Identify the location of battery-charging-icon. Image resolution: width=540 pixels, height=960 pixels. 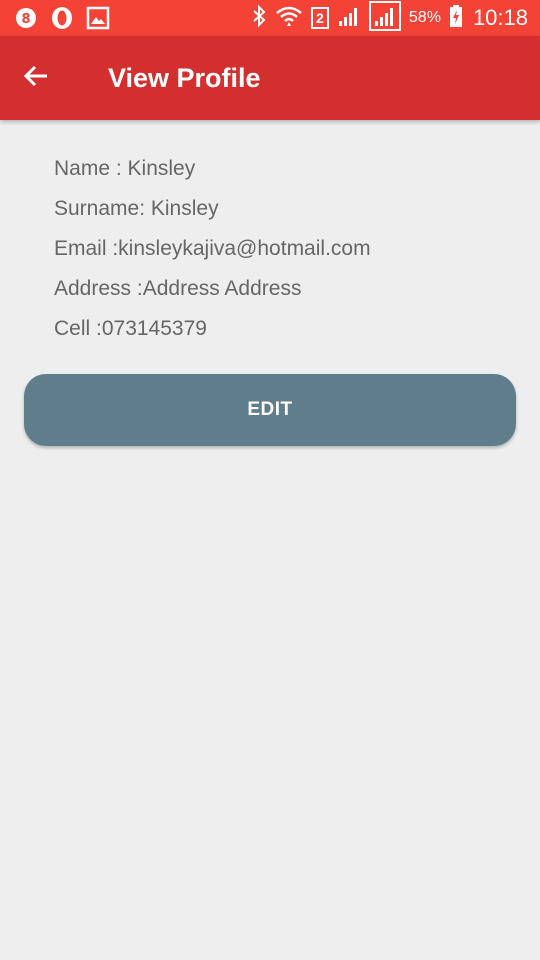
(456, 18).